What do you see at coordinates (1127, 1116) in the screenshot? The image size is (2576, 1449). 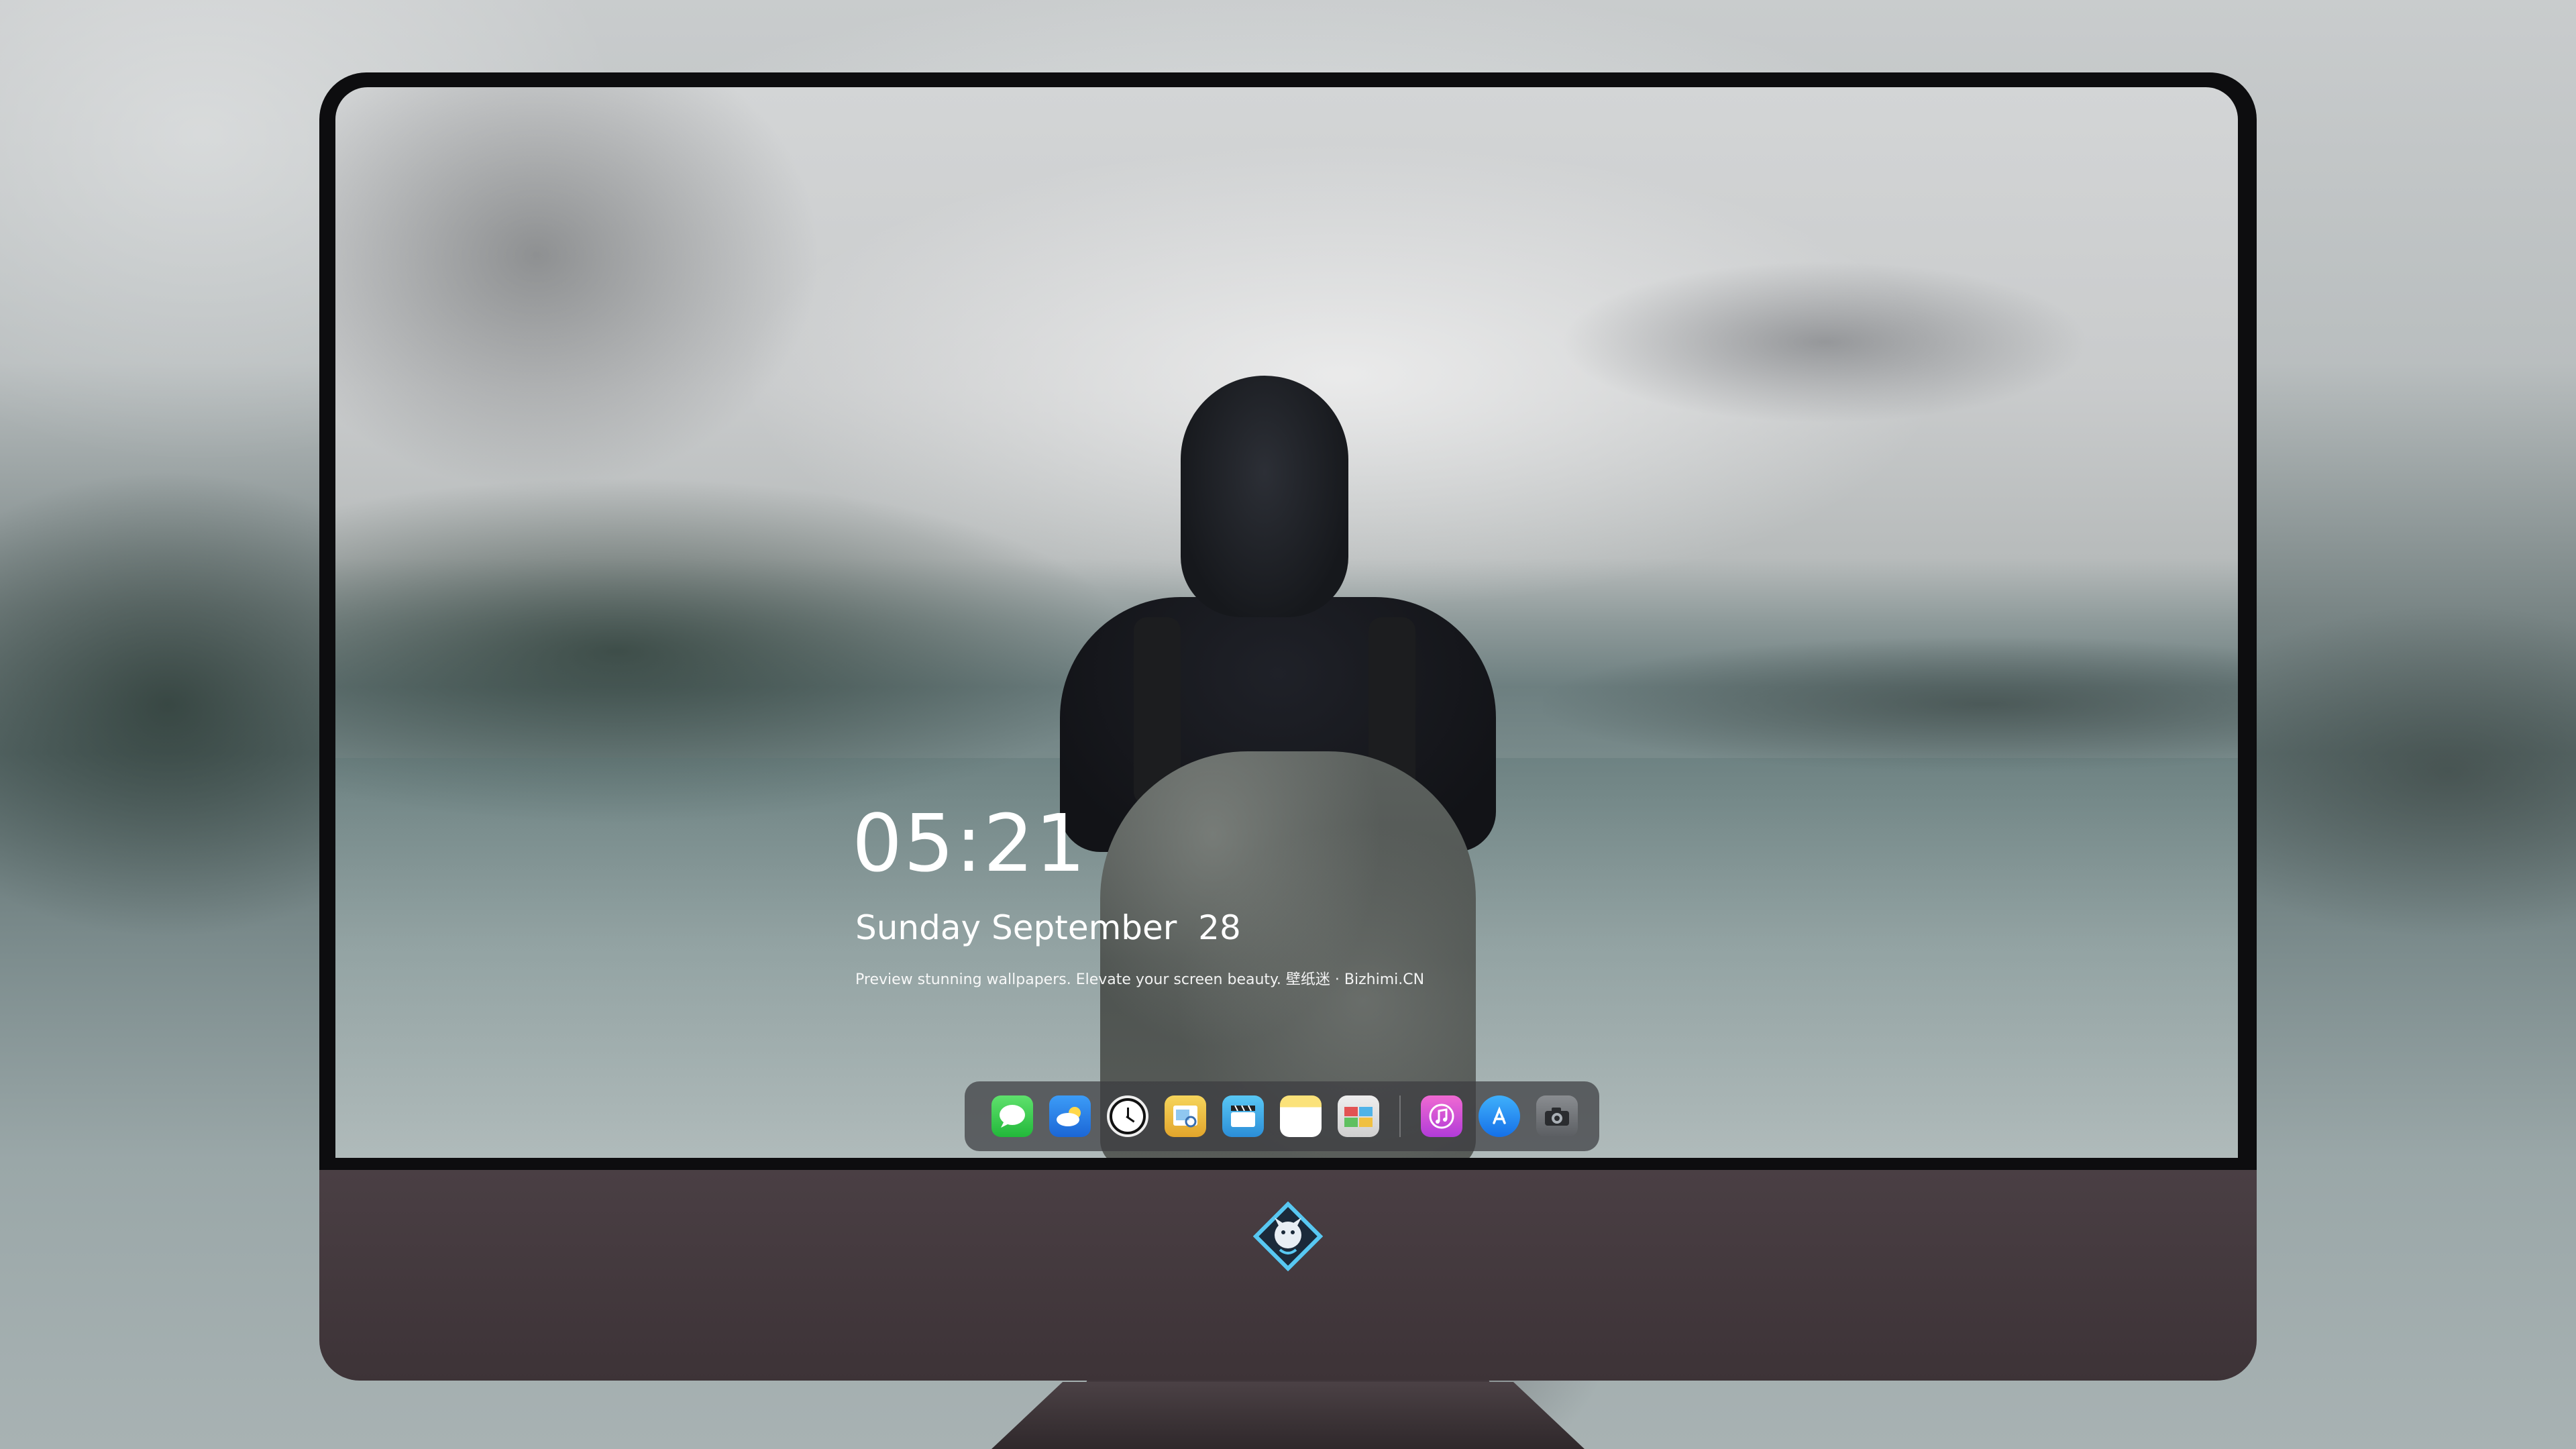 I see `clock-icon` at bounding box center [1127, 1116].